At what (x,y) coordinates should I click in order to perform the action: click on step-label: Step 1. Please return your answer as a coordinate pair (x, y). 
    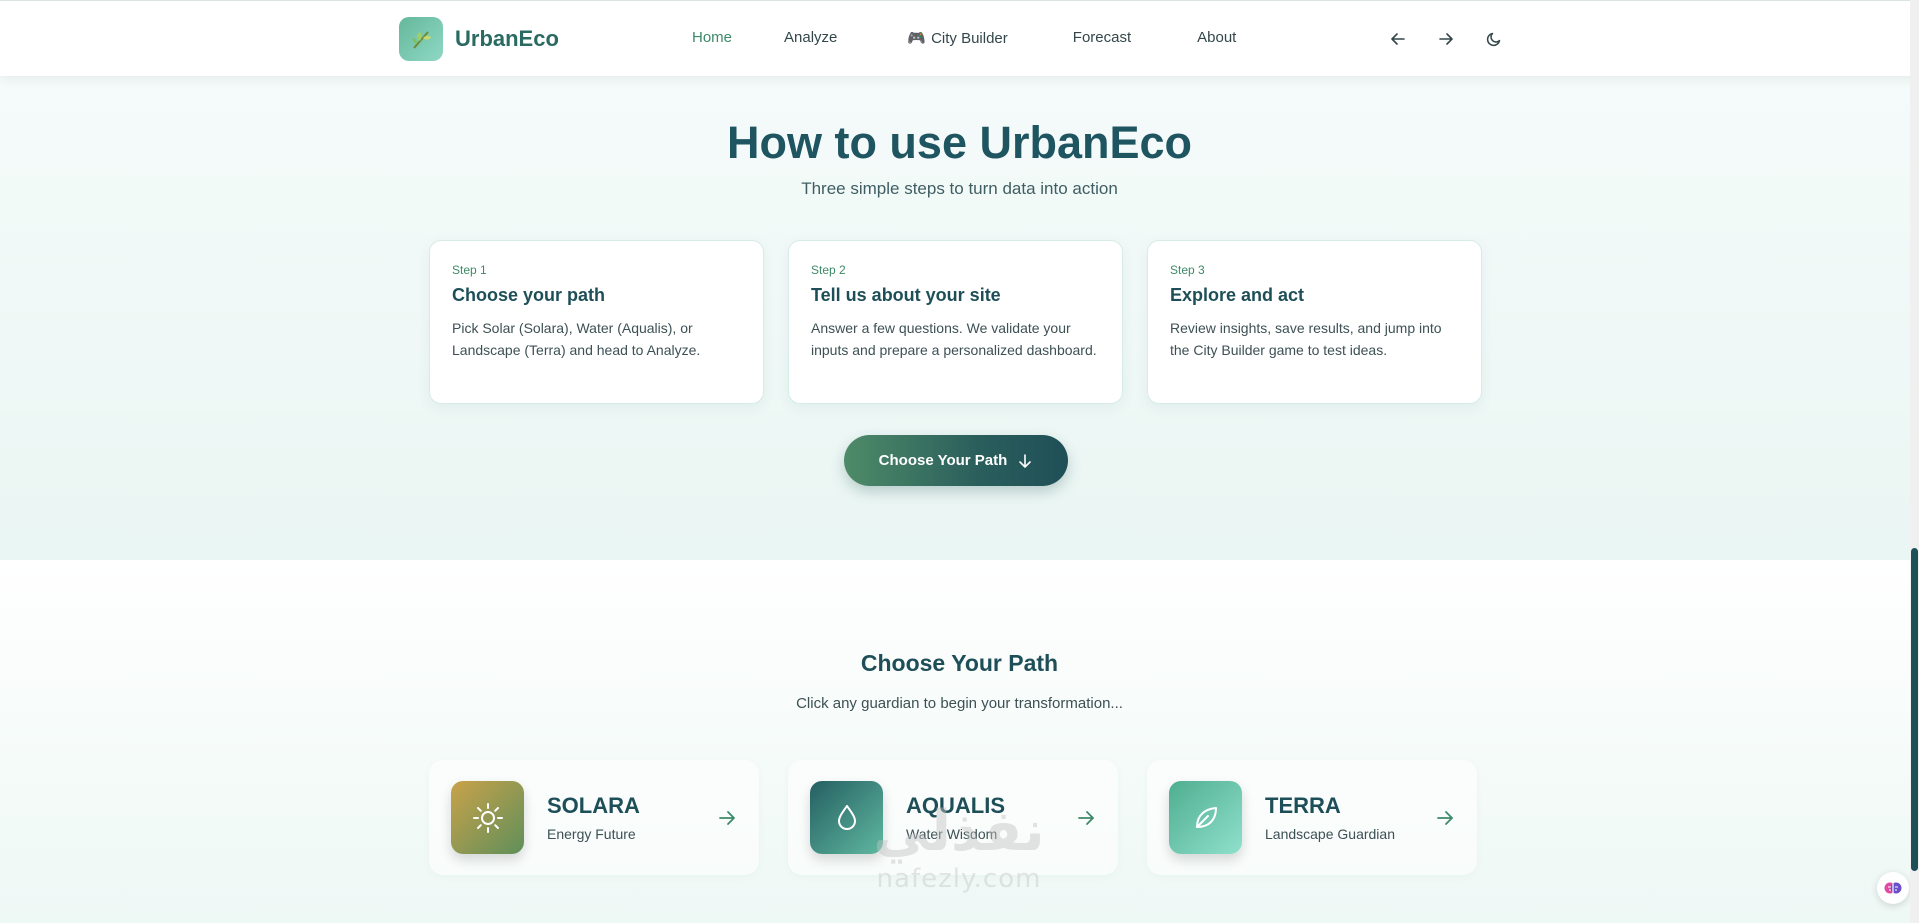
    Looking at the image, I should click on (469, 270).